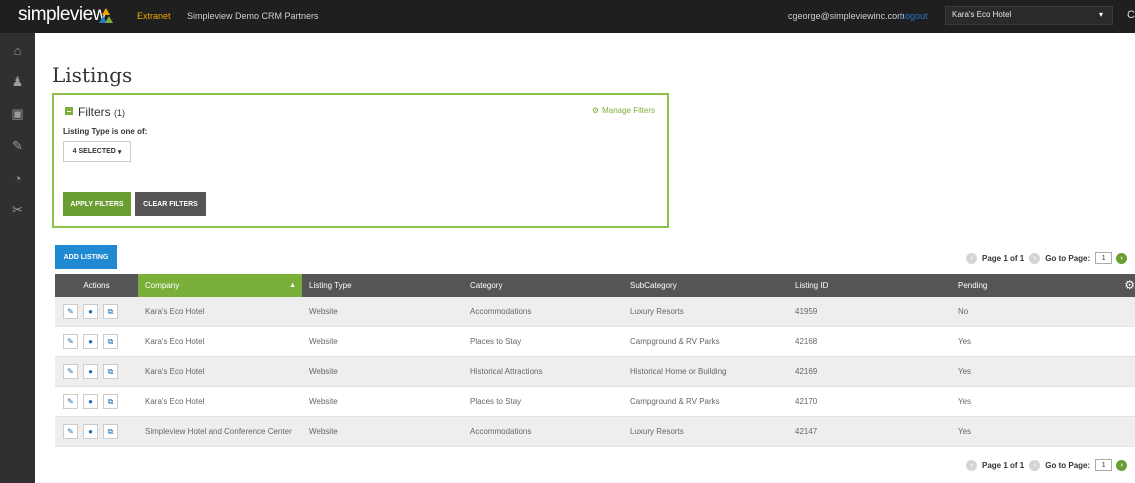  Describe the element at coordinates (69, 111) in the screenshot. I see `collapse-icon` at that location.